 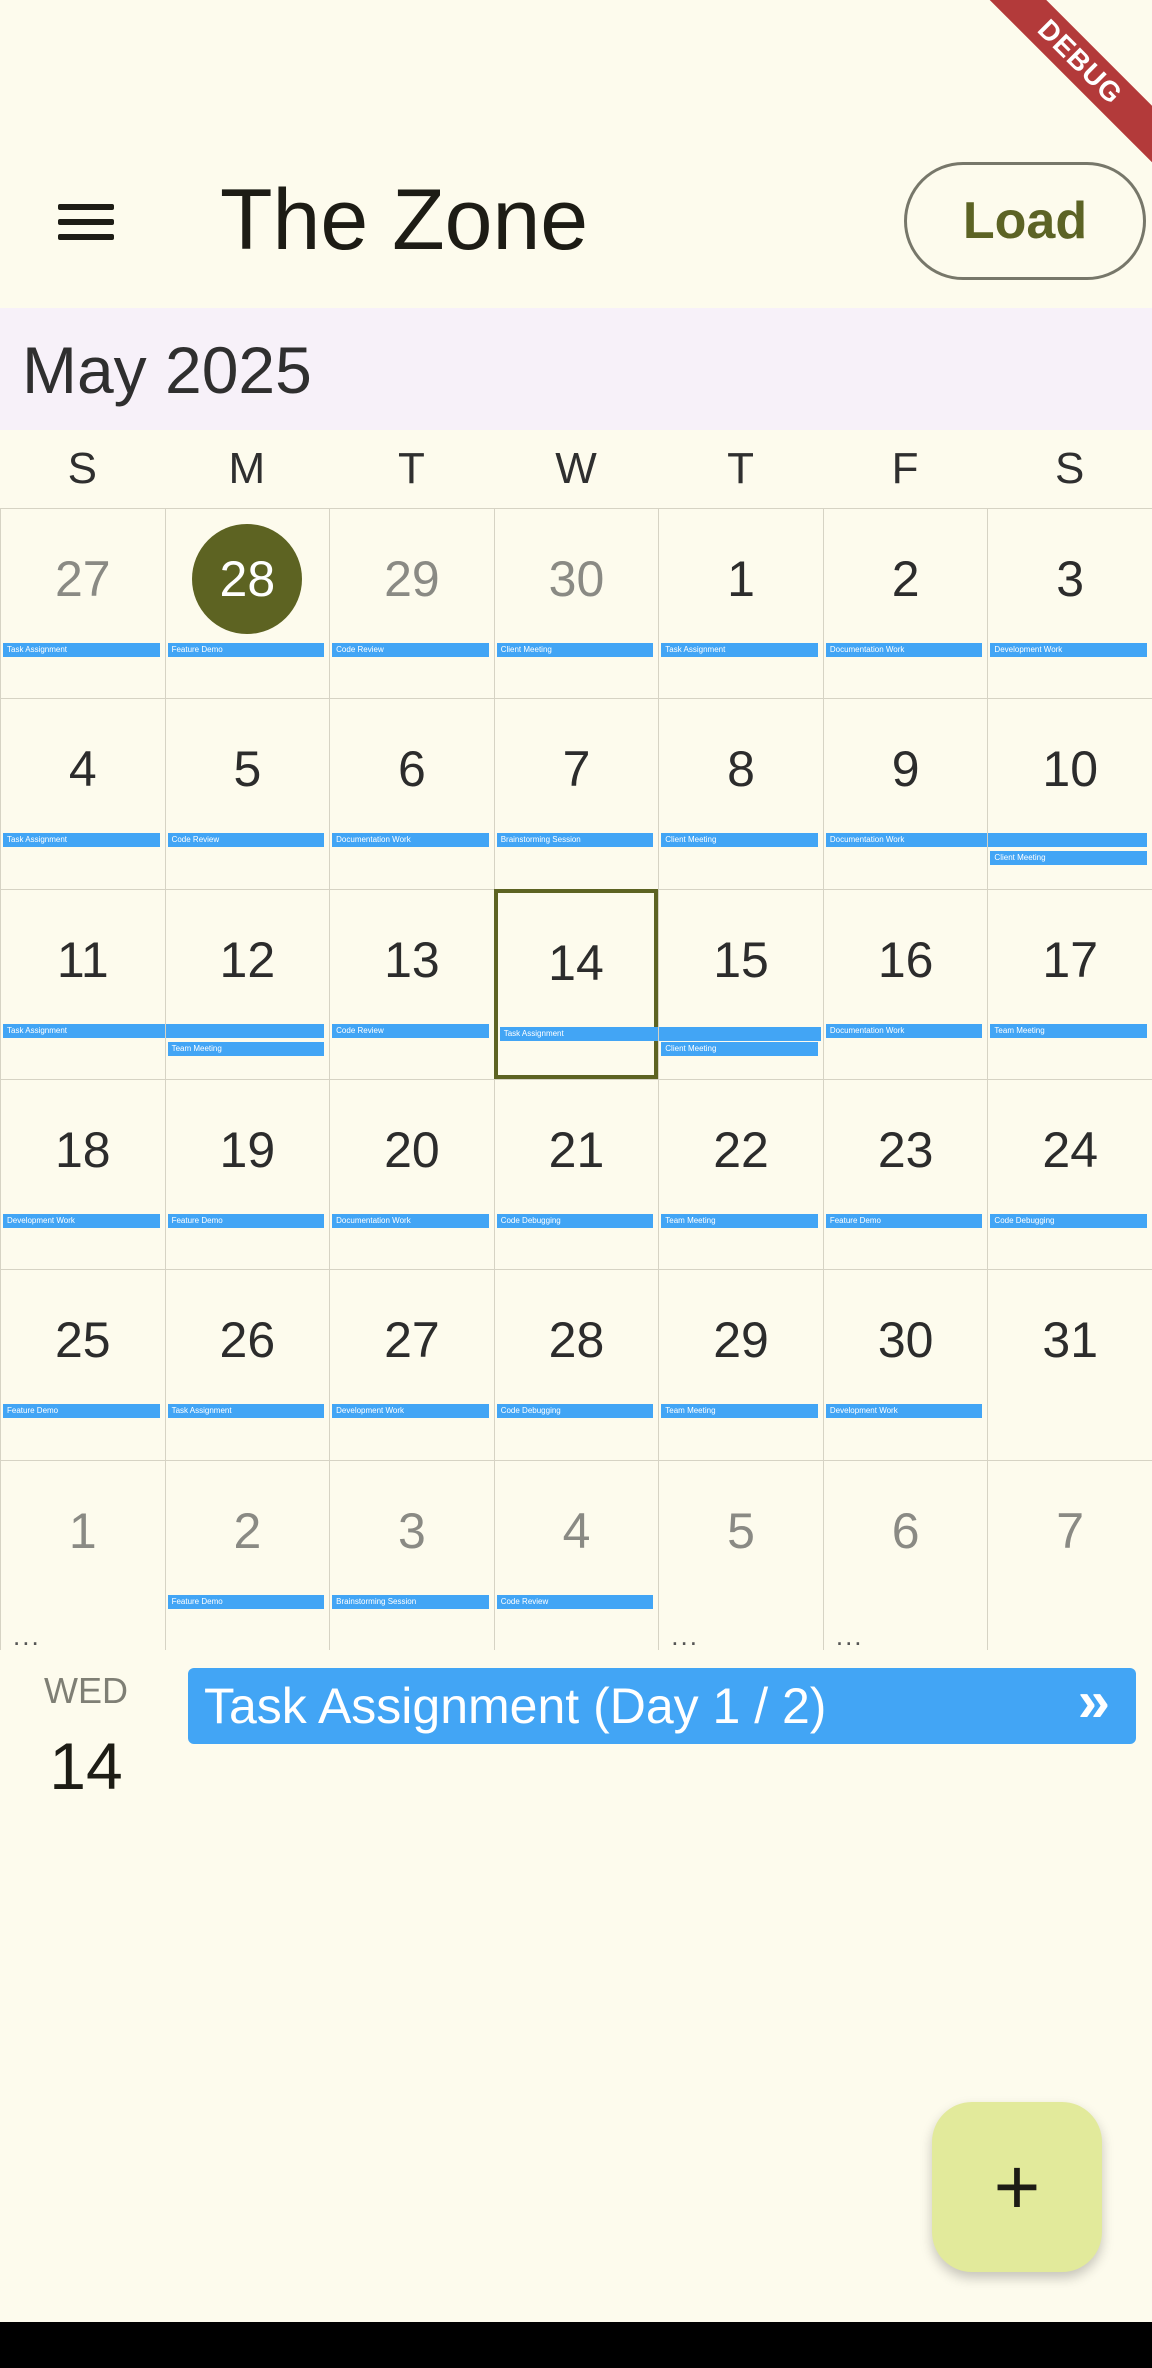 What do you see at coordinates (1069, 603) in the screenshot?
I see `calendar-day-cell: 3 Development Work` at bounding box center [1069, 603].